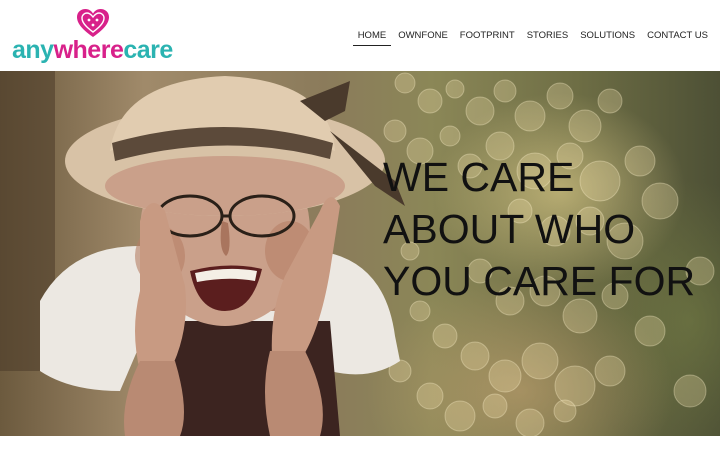 The height and width of the screenshot is (450, 720). What do you see at coordinates (148, 50) in the screenshot?
I see `logo-text-care: care` at bounding box center [148, 50].